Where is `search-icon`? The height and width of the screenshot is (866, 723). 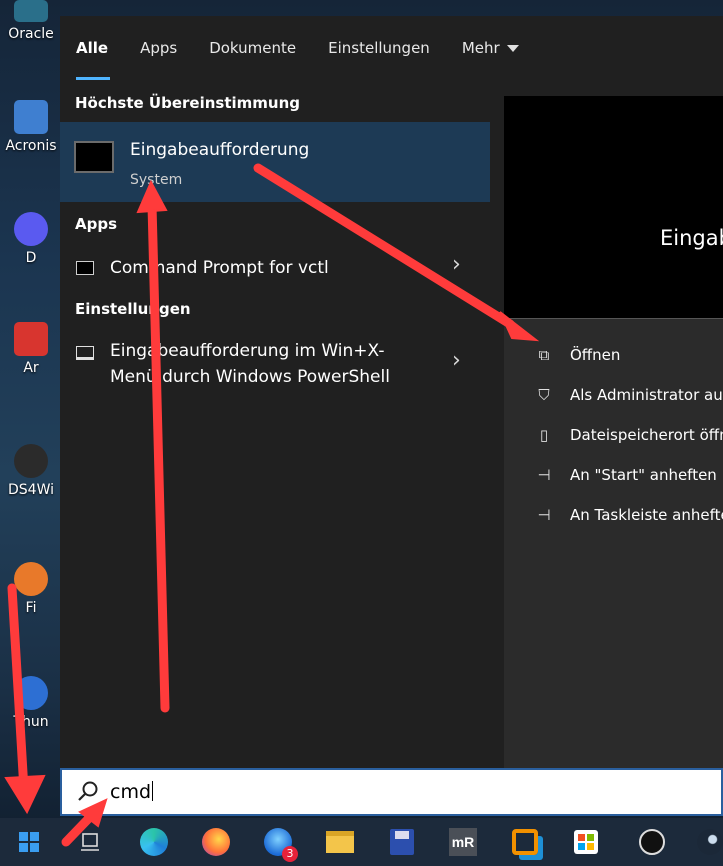
search-icon is located at coordinates (88, 791).